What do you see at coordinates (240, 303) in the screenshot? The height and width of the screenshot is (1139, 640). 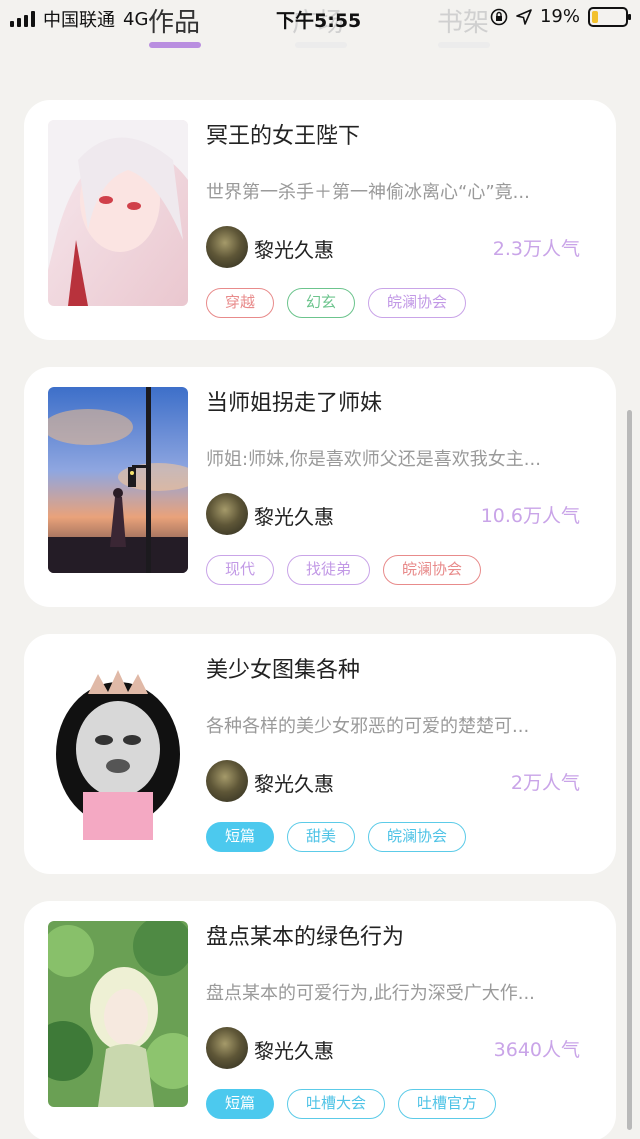 I see `tag-chip: 穿越` at bounding box center [240, 303].